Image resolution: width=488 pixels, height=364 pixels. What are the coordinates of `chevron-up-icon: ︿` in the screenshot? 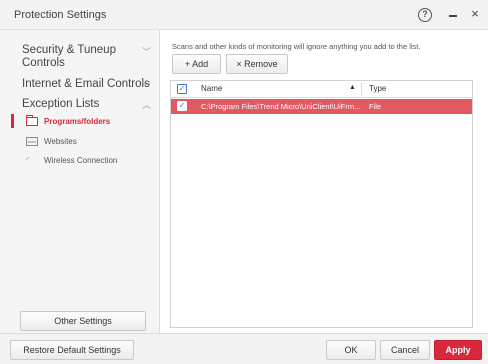 It's located at (146, 104).